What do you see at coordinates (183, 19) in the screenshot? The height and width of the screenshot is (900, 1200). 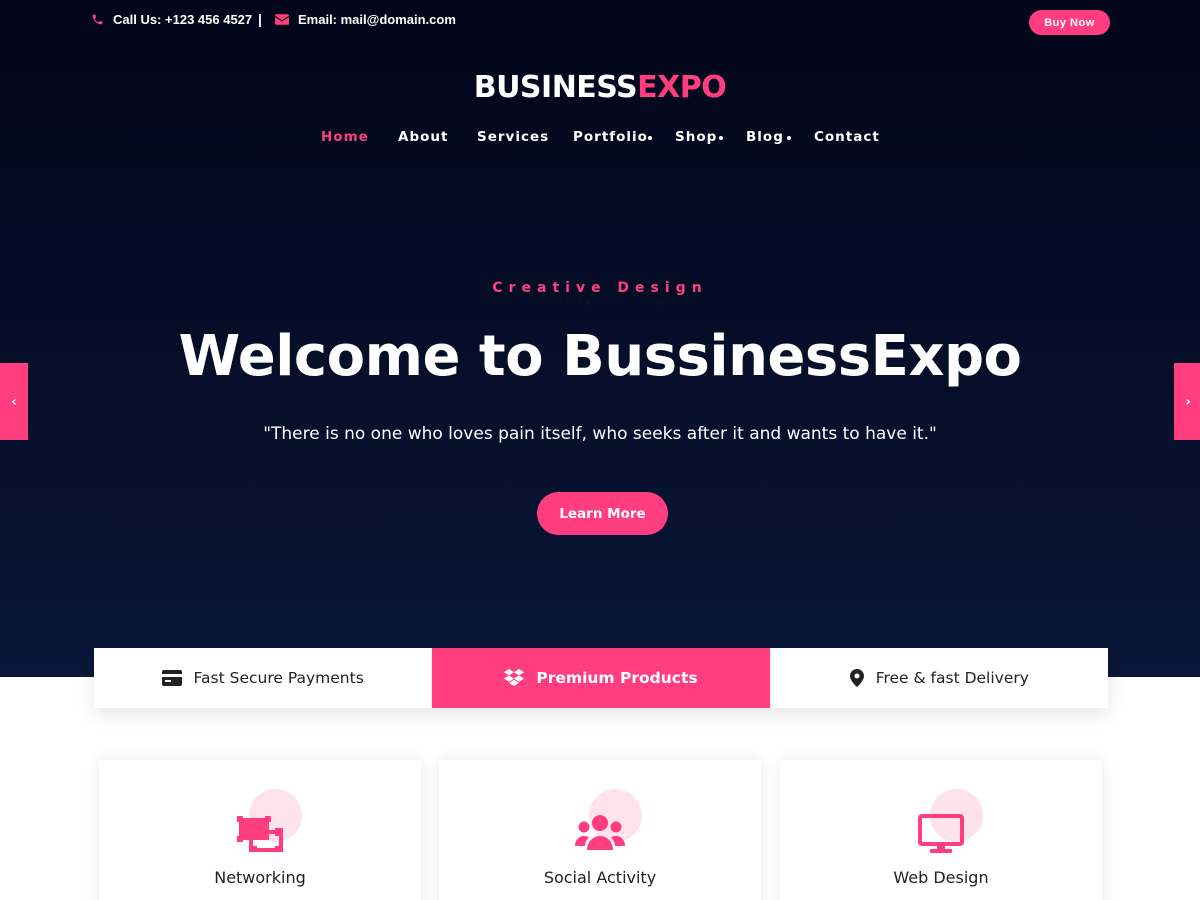 I see `phone-text: Call Us: +123 456 4527` at bounding box center [183, 19].